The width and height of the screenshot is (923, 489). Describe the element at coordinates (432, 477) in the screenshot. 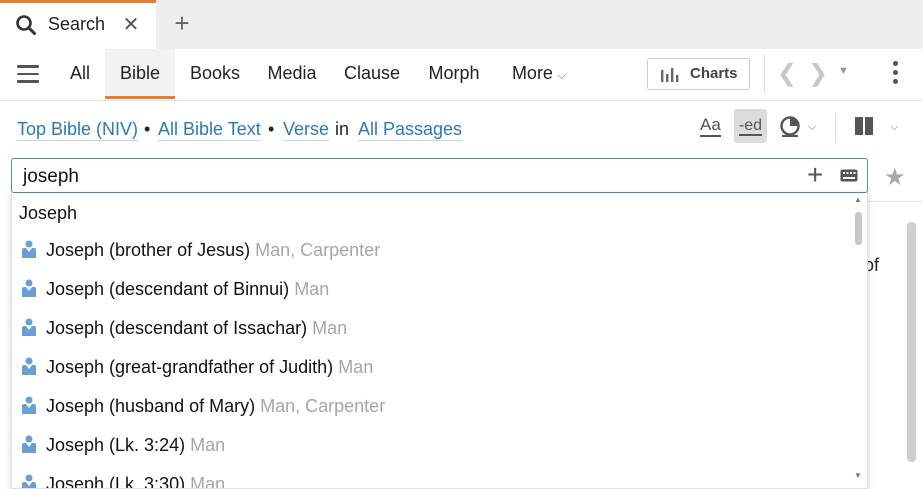

I see `suggestion-item: Joseph (Lk. 3:30) Man` at that location.